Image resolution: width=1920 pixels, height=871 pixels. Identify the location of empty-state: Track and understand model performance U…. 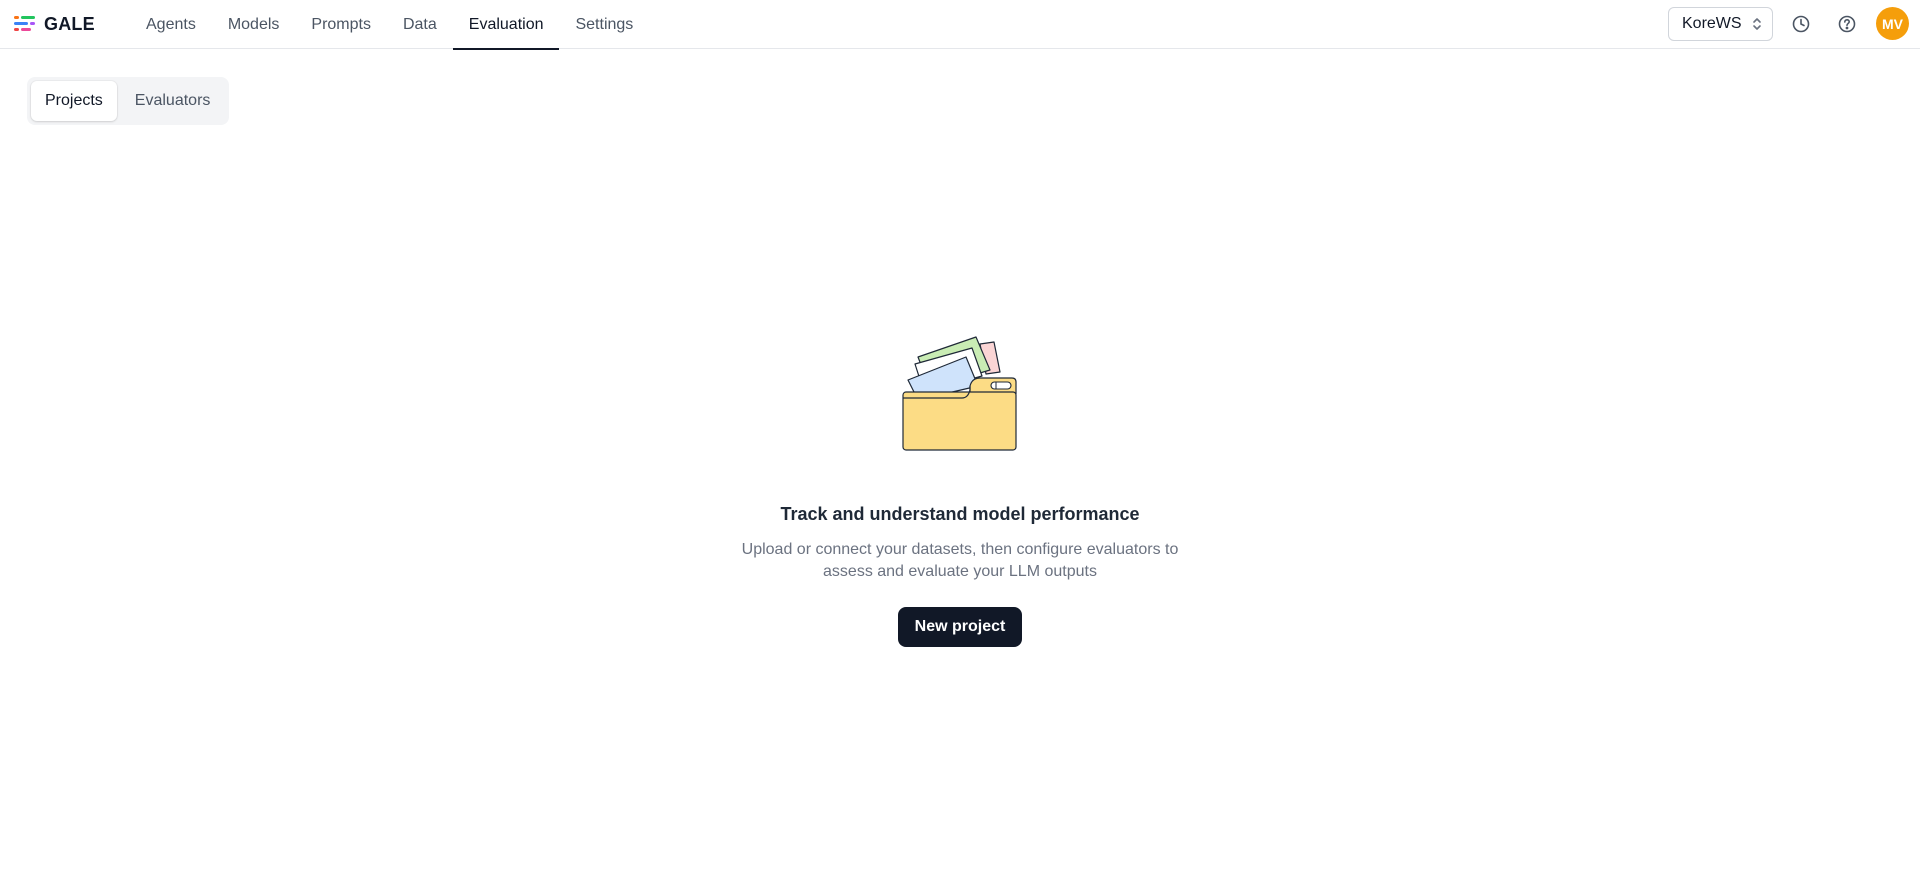
(960, 491).